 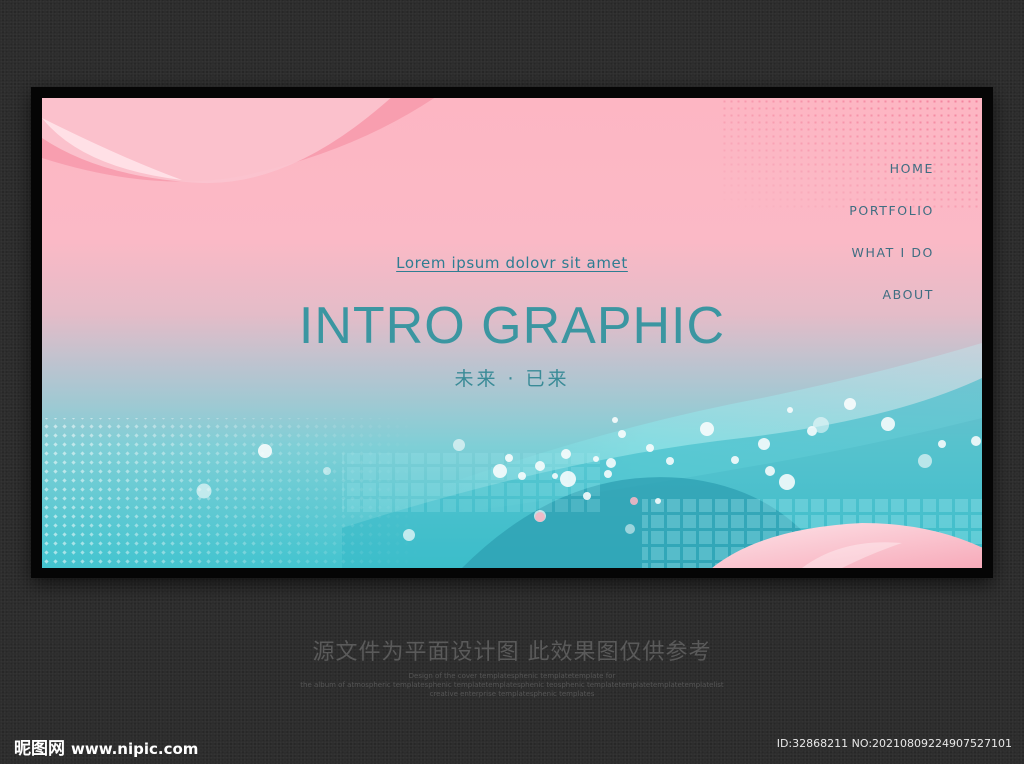 What do you see at coordinates (512, 263) in the screenshot?
I see `banner-subtitle-link: Lorem ipsum dolovr sit amet` at bounding box center [512, 263].